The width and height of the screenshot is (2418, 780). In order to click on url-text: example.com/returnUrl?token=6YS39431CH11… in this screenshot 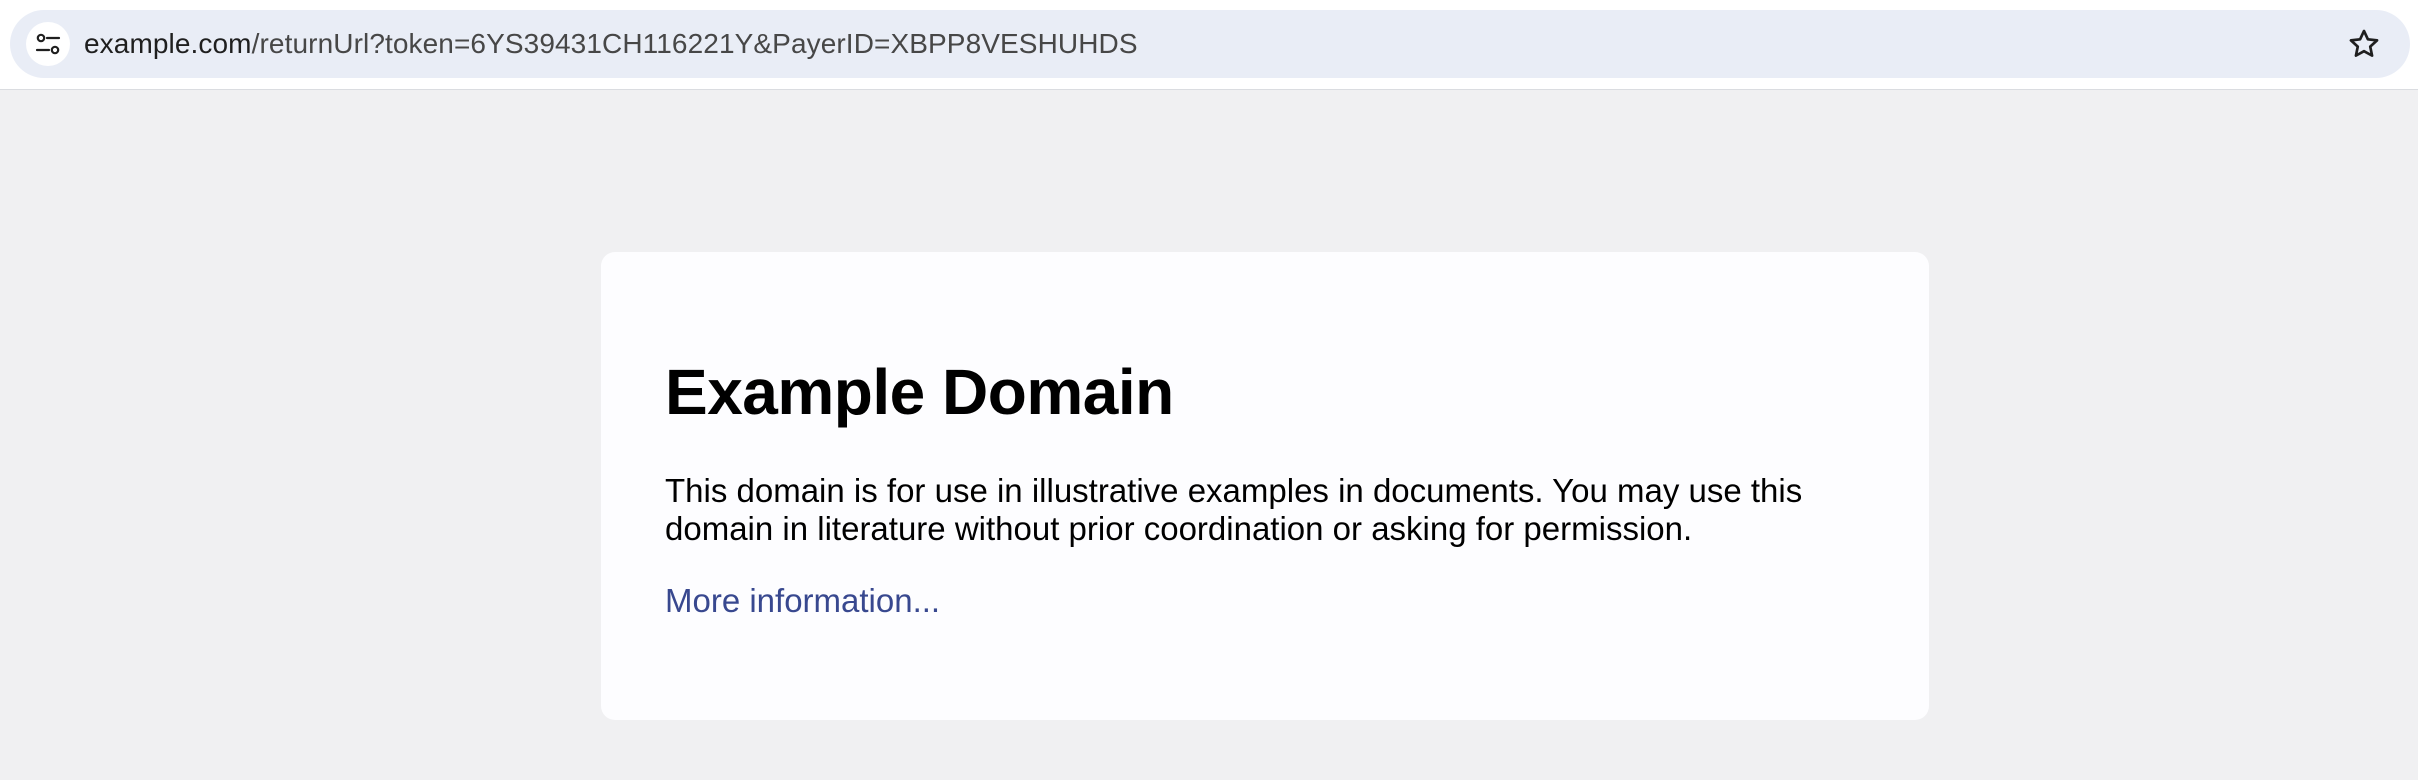, I will do `click(611, 44)`.